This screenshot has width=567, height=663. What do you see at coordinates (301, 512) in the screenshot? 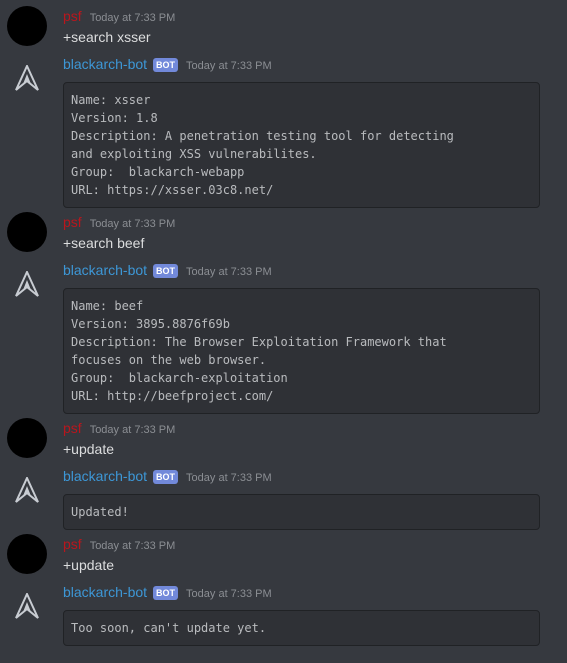
I see `code-block: Updated!` at bounding box center [301, 512].